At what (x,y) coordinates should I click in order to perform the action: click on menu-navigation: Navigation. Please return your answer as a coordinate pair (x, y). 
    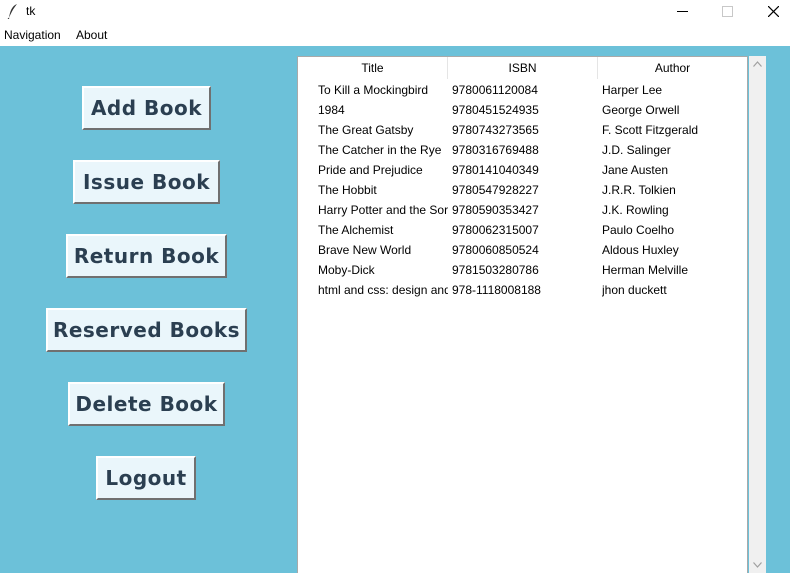
    Looking at the image, I should click on (32, 35).